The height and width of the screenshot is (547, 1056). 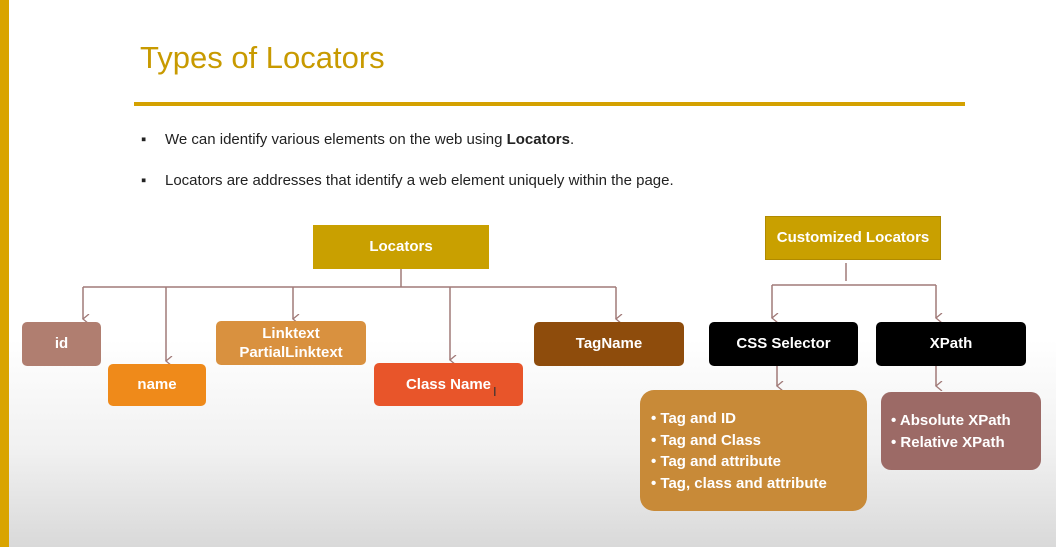 What do you see at coordinates (495, 391) in the screenshot?
I see `text-cursor-icon: I` at bounding box center [495, 391].